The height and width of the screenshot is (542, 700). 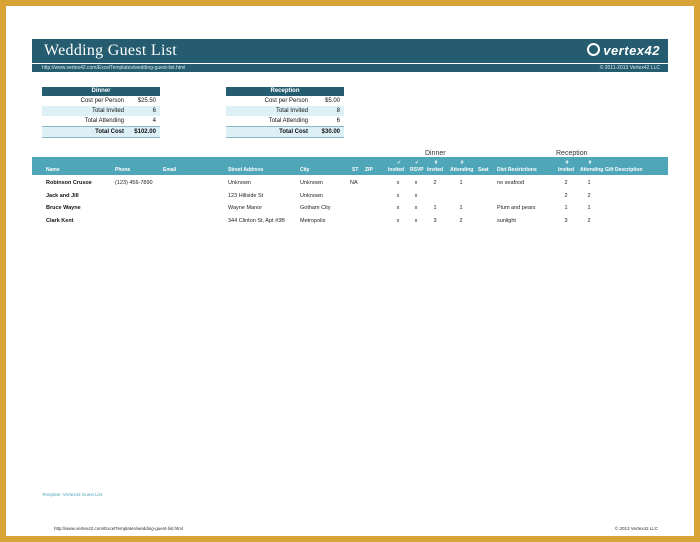 I want to click on guest-phone: (123) 456-7890, so click(x=134, y=183).